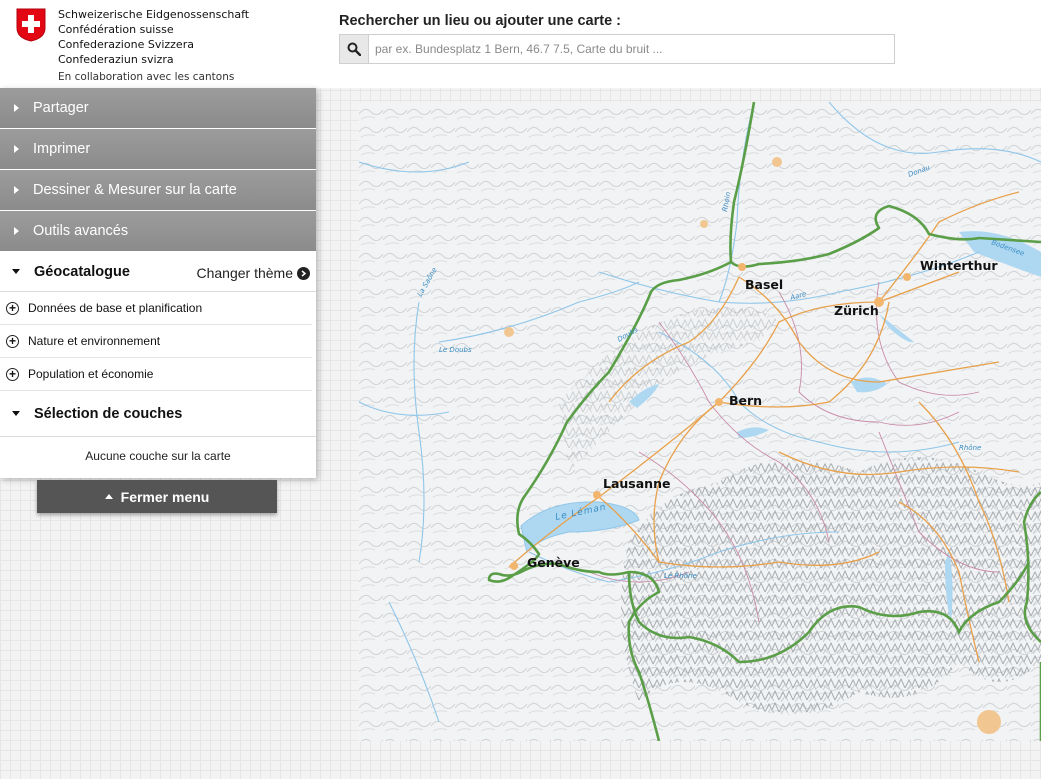 Image resolution: width=1041 pixels, height=779 pixels. I want to click on search-box, so click(617, 49).